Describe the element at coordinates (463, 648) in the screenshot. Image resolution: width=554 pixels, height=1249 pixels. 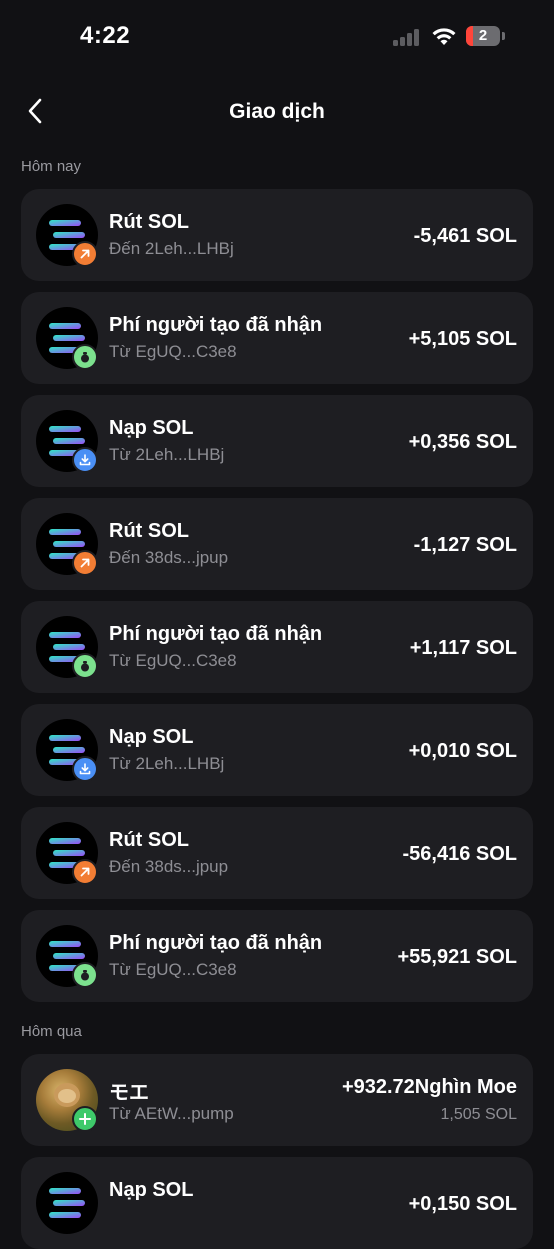
I see `transaction-amount: +1,117 SOL` at that location.